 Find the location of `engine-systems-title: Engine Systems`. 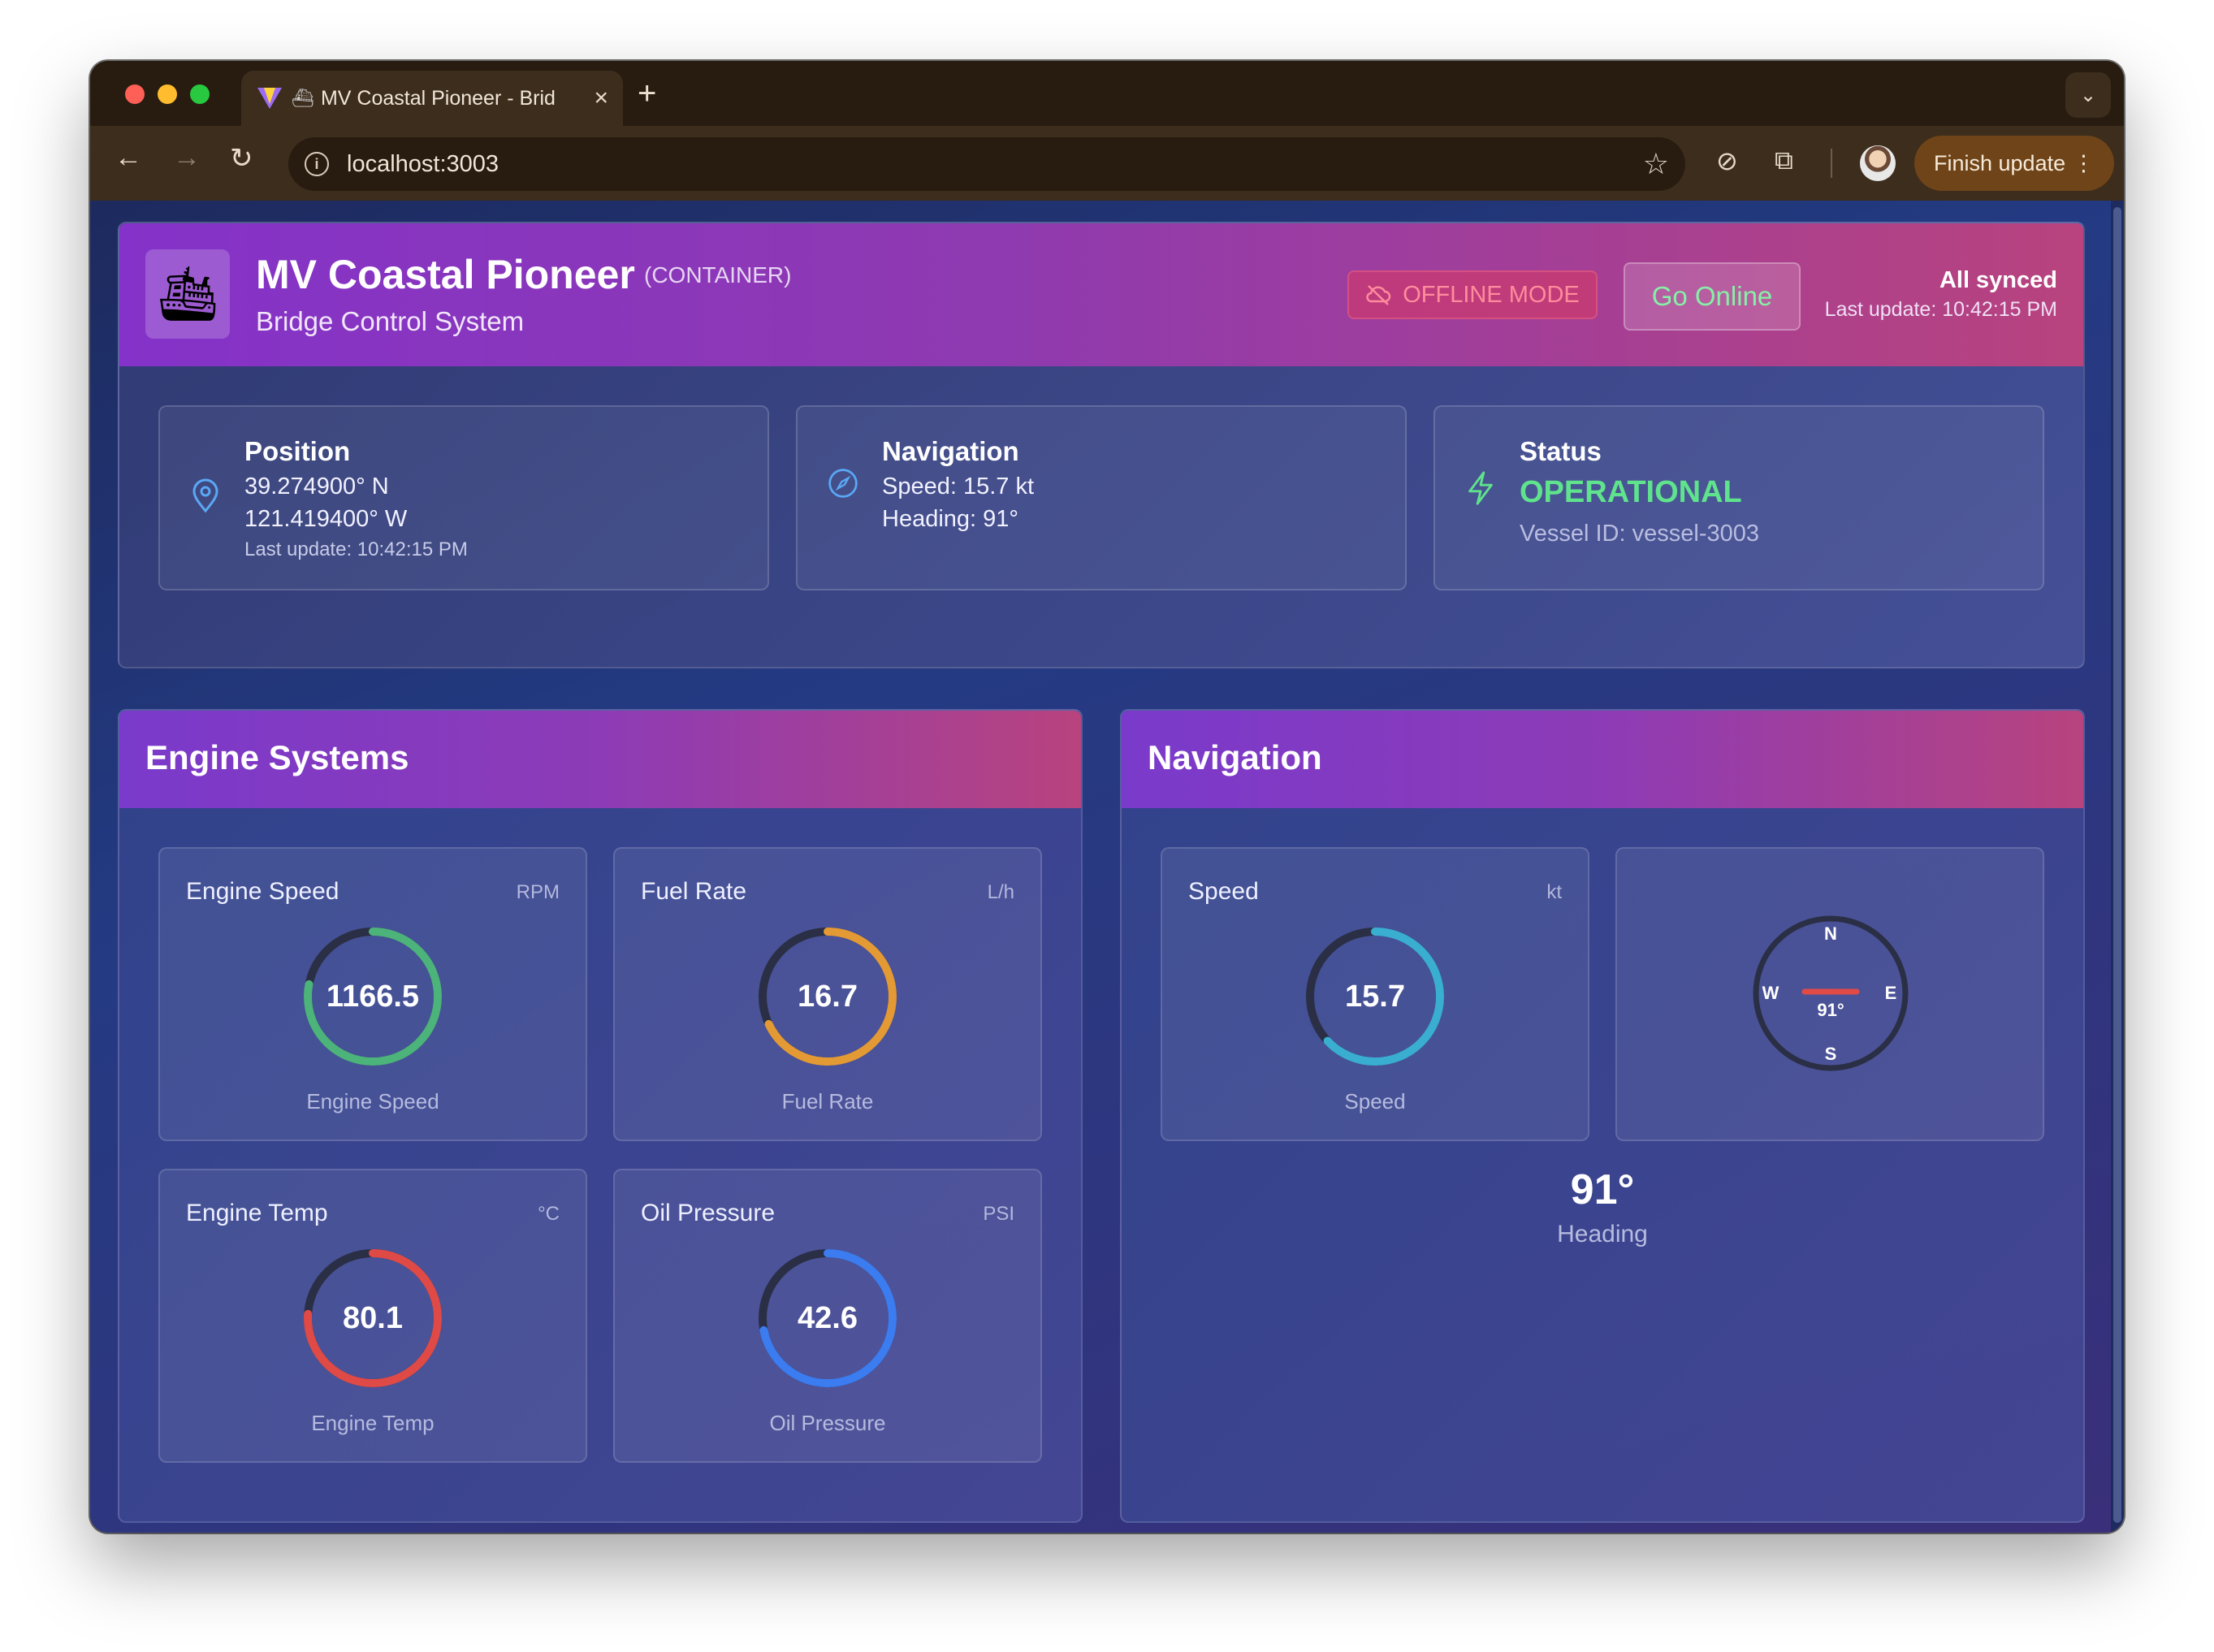

engine-systems-title: Engine Systems is located at coordinates (277, 757).